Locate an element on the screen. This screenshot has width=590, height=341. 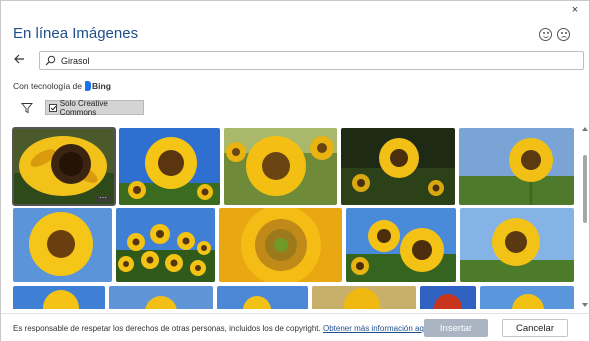
provider-row: Con tecnología de Bing is located at coordinates (62, 86).